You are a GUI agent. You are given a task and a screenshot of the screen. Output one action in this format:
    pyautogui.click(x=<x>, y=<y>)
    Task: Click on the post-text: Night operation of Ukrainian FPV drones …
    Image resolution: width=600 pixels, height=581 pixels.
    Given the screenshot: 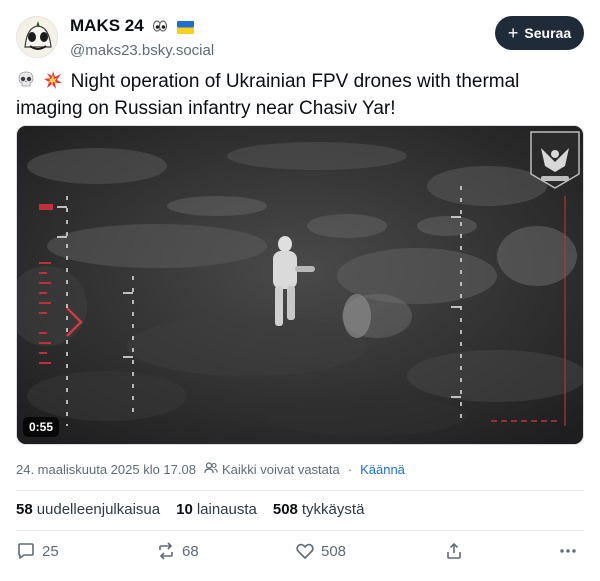 What is the action you would take?
    pyautogui.click(x=296, y=95)
    